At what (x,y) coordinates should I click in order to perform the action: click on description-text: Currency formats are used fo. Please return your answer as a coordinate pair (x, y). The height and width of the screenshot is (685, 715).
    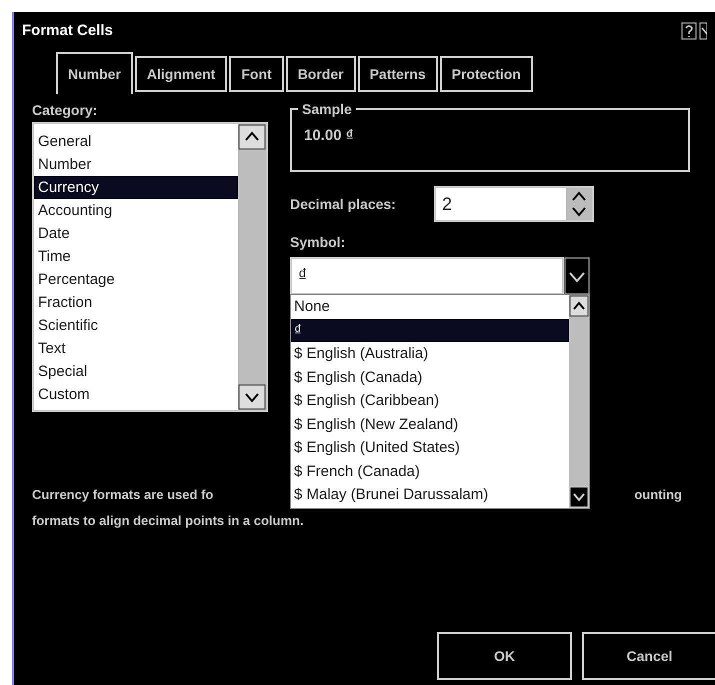
    Looking at the image, I should click on (123, 495).